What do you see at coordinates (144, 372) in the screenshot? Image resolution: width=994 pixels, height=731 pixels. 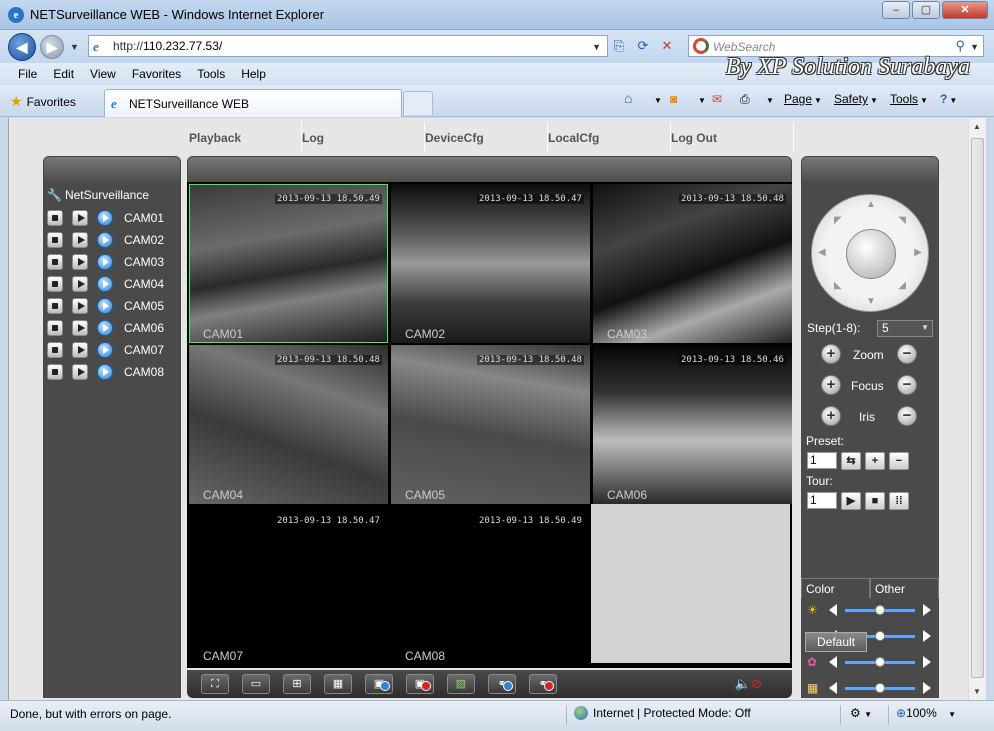 I see `camera-label: CAM08` at bounding box center [144, 372].